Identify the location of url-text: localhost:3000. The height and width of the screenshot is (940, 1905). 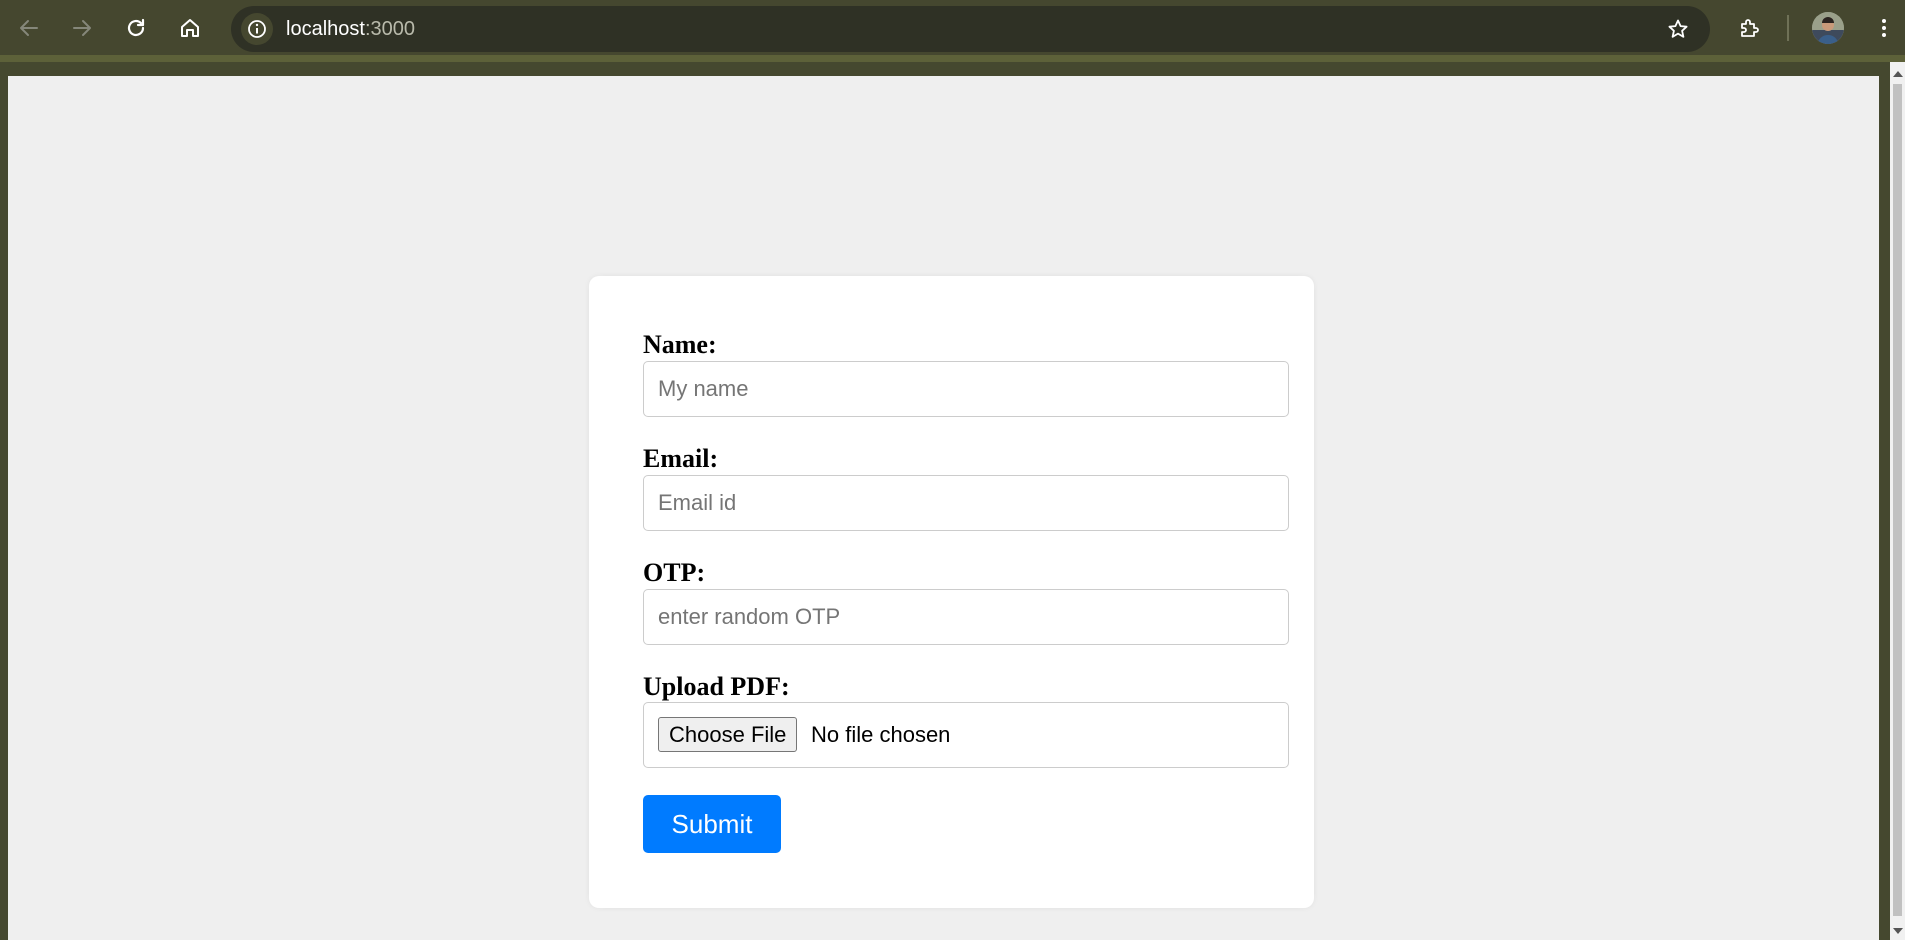
(350, 29).